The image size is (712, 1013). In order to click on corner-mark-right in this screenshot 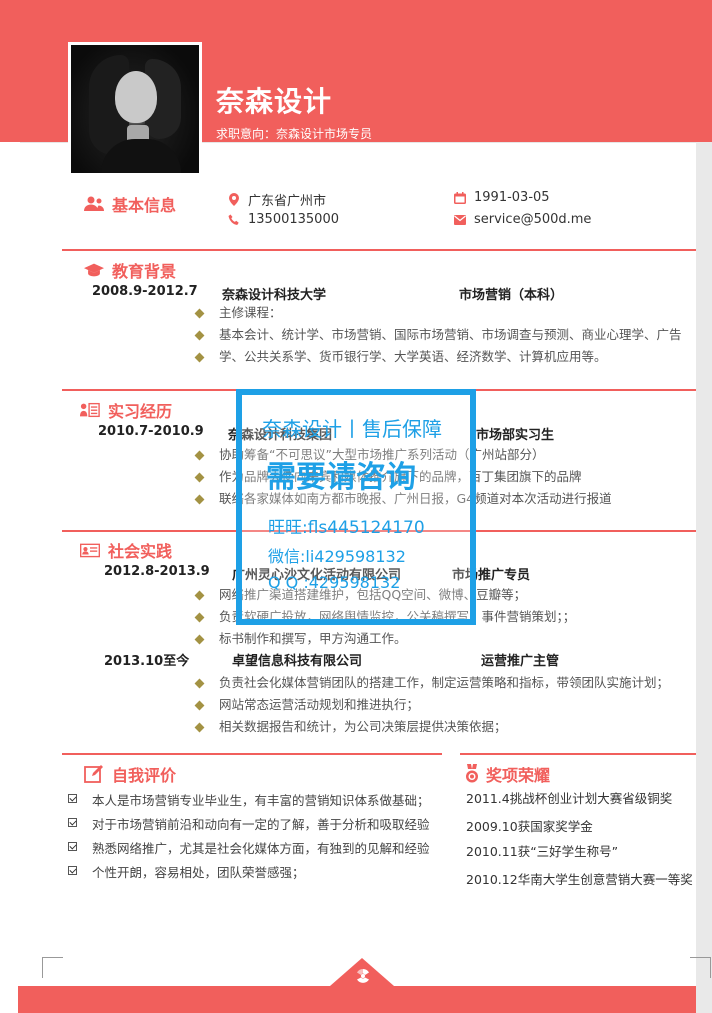, I will do `click(700, 967)`.